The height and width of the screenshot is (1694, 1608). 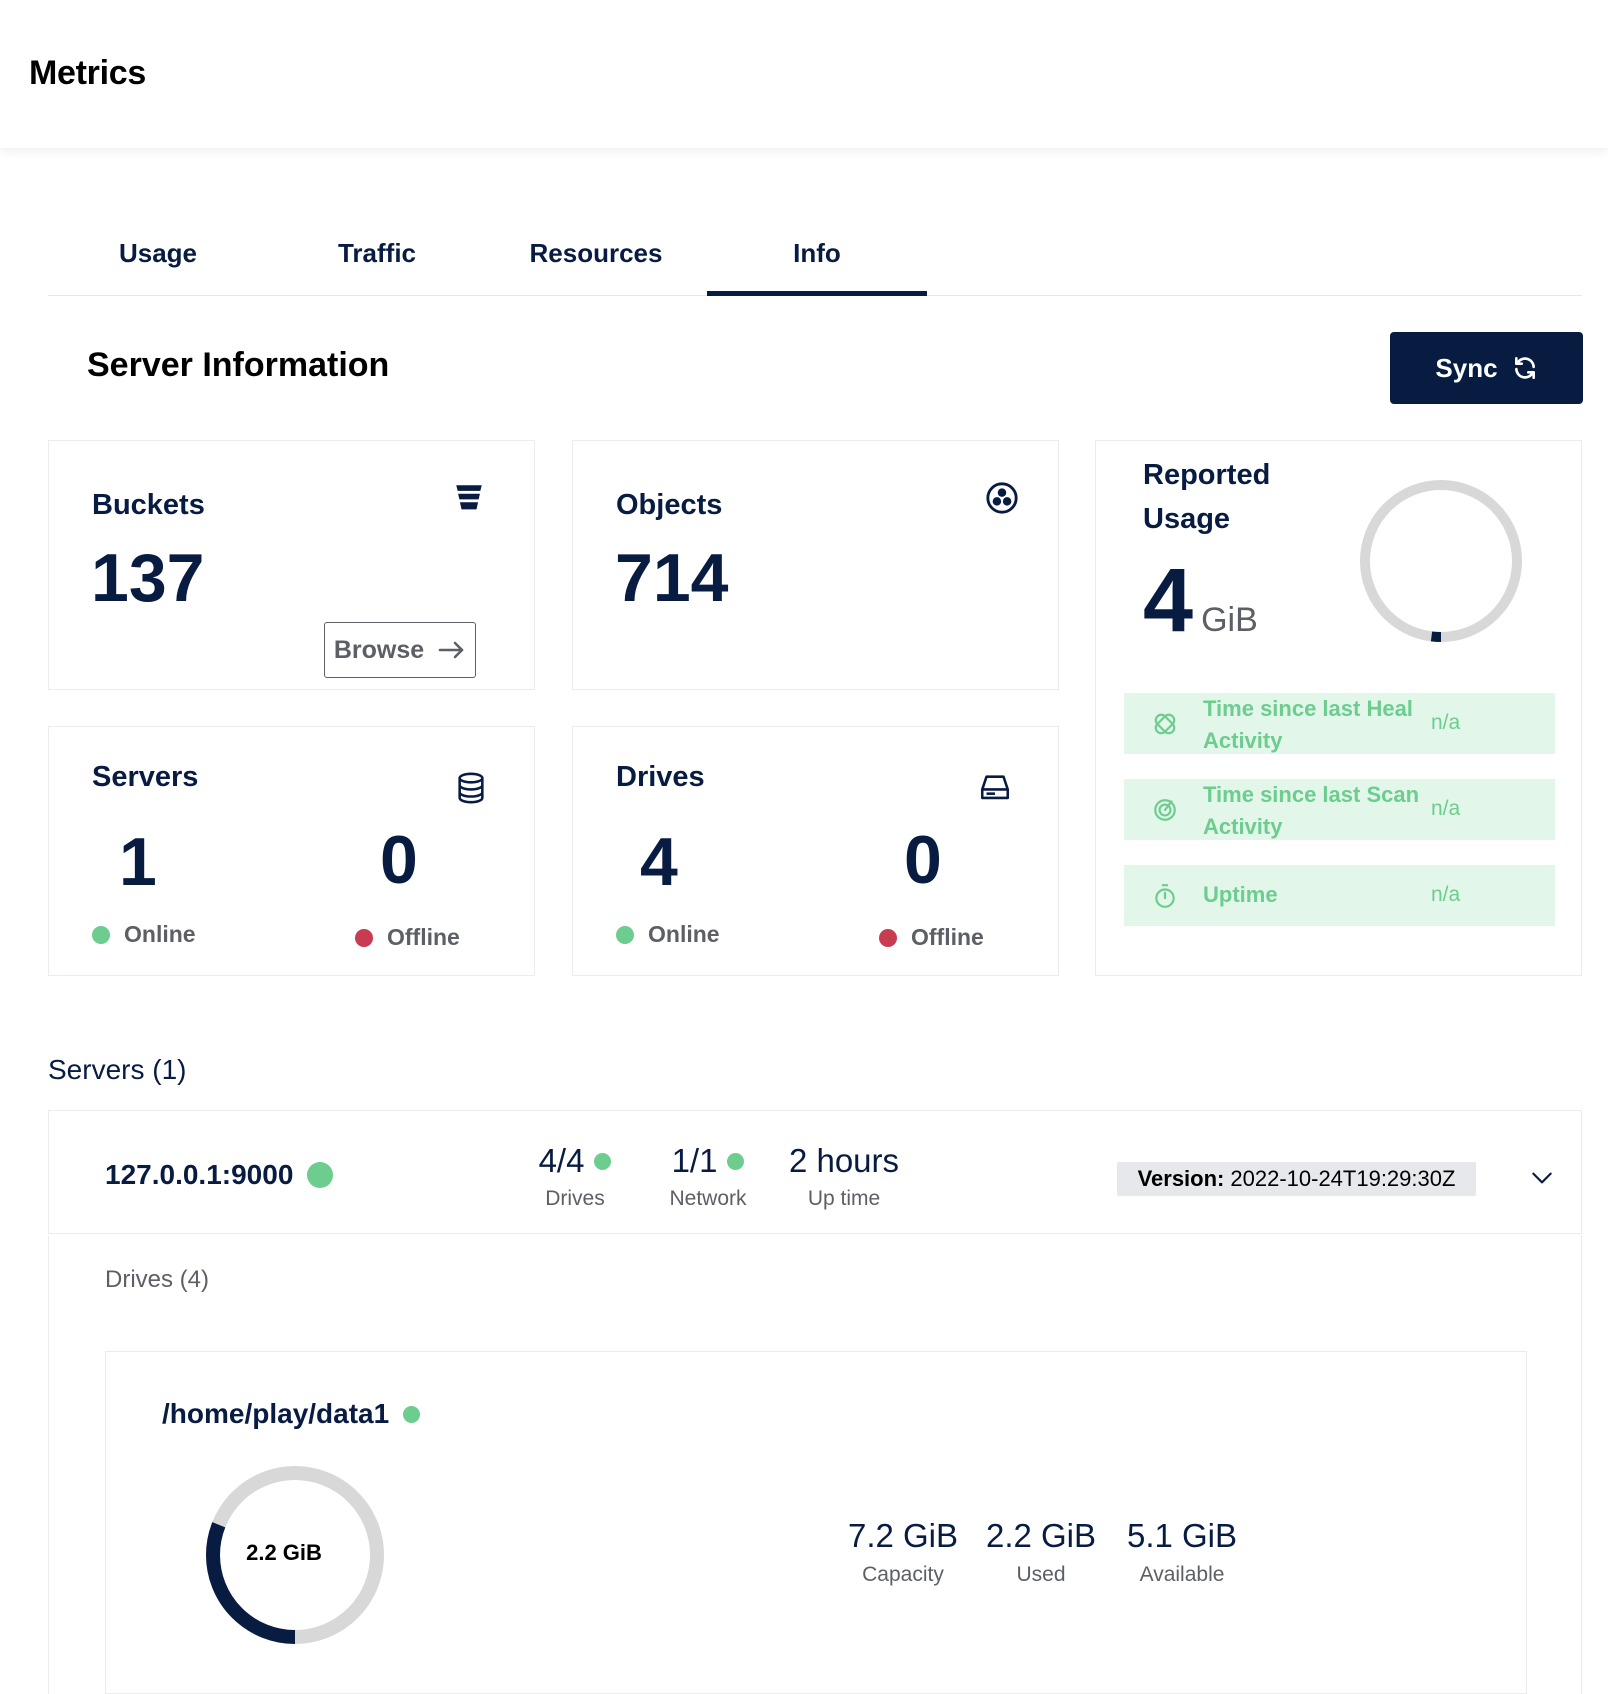 What do you see at coordinates (148, 505) in the screenshot?
I see `buckets-title: Buckets` at bounding box center [148, 505].